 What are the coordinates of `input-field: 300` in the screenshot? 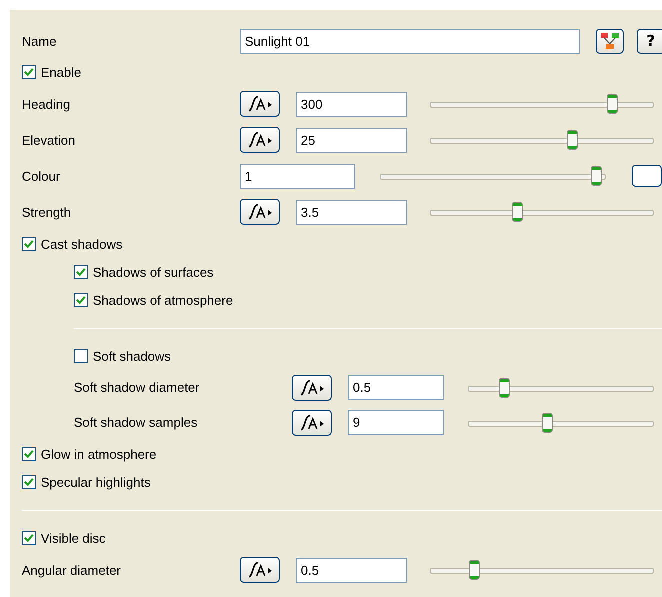 It's located at (351, 104).